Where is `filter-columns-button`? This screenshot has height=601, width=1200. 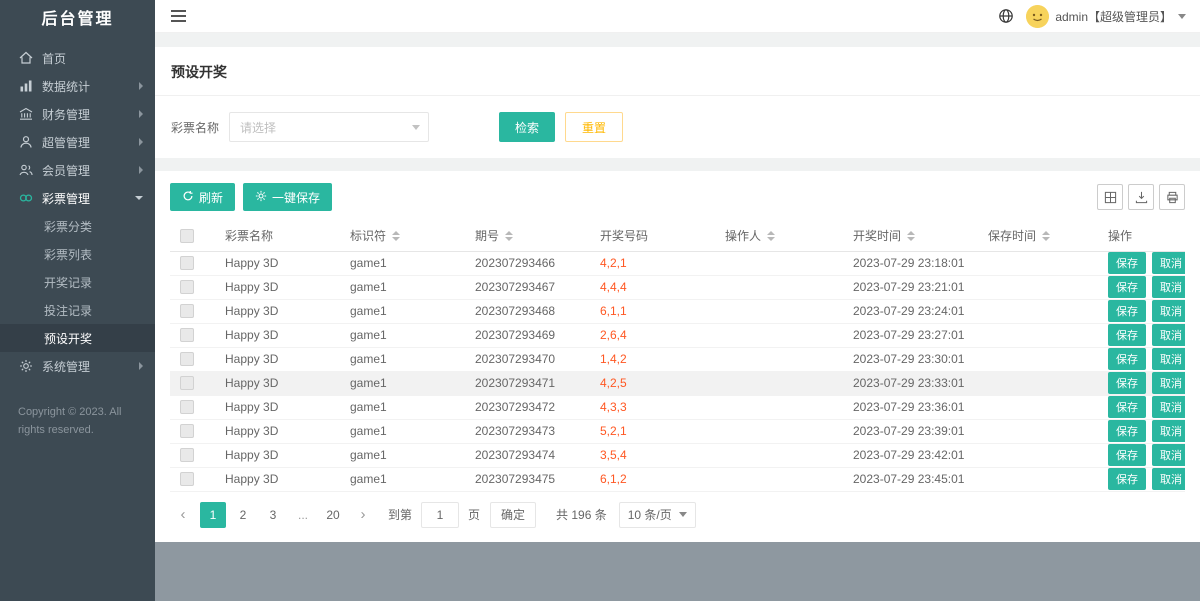 filter-columns-button is located at coordinates (1110, 197).